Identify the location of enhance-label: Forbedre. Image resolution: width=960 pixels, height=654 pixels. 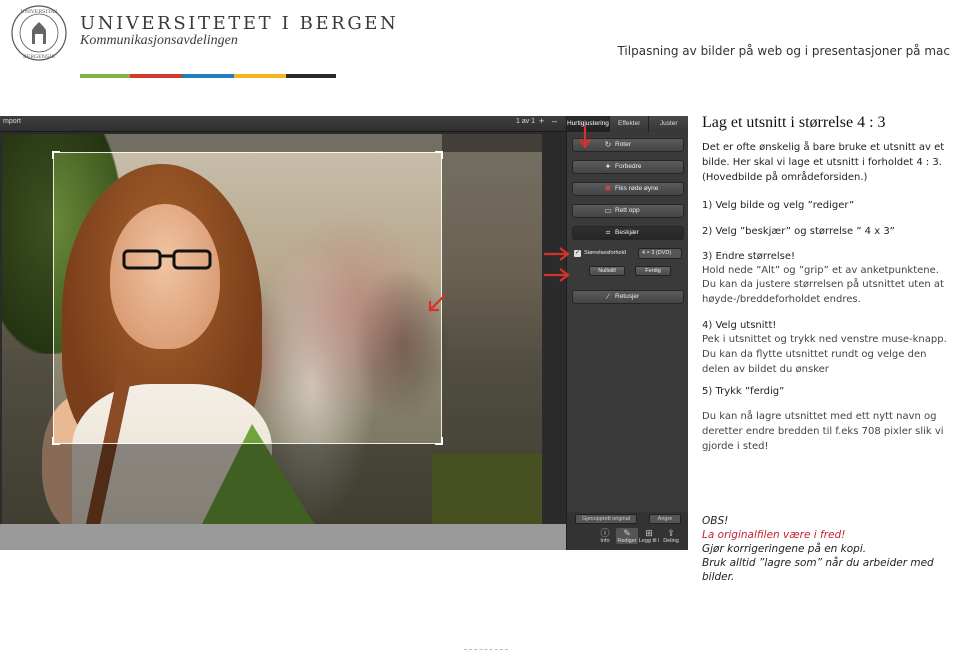
(628, 166).